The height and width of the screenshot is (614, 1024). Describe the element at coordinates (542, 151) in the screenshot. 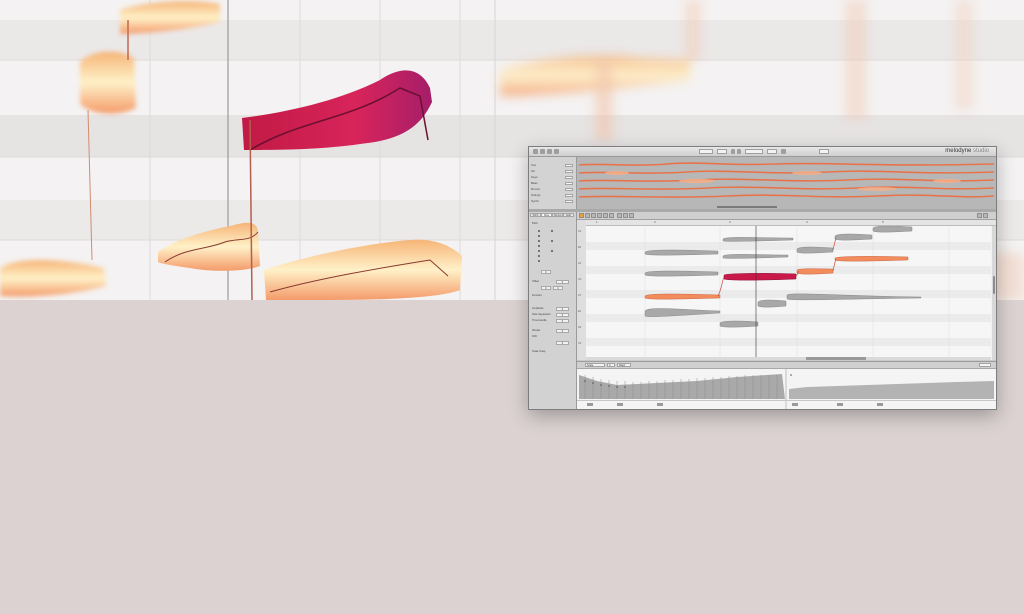

I see `stop-button` at that location.